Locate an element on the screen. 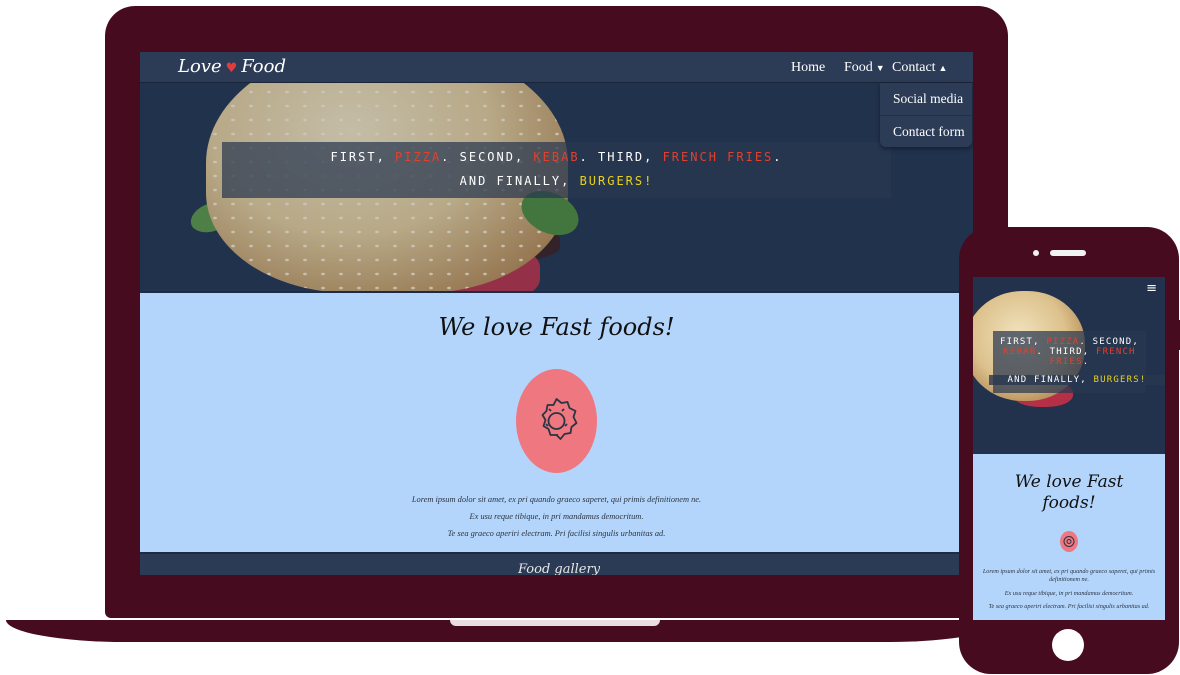 This screenshot has height=675, width=1180. quote-fries: FRENCH FRIES is located at coordinates (718, 157).